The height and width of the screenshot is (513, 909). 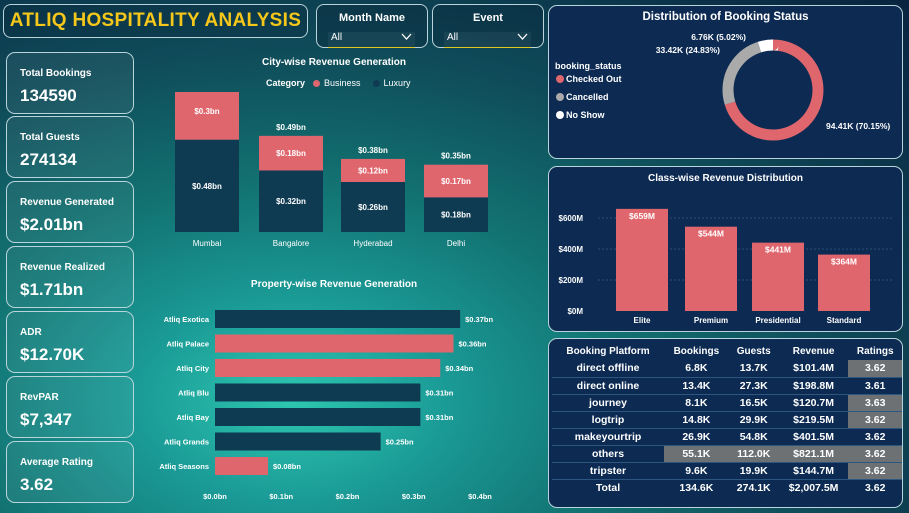 I want to click on event-slicer: Event All, so click(x=488, y=26).